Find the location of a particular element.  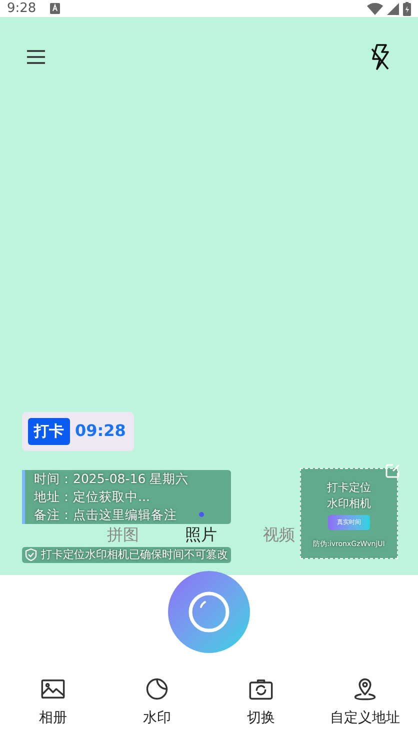

toolbar-button: 水印 is located at coordinates (157, 702).